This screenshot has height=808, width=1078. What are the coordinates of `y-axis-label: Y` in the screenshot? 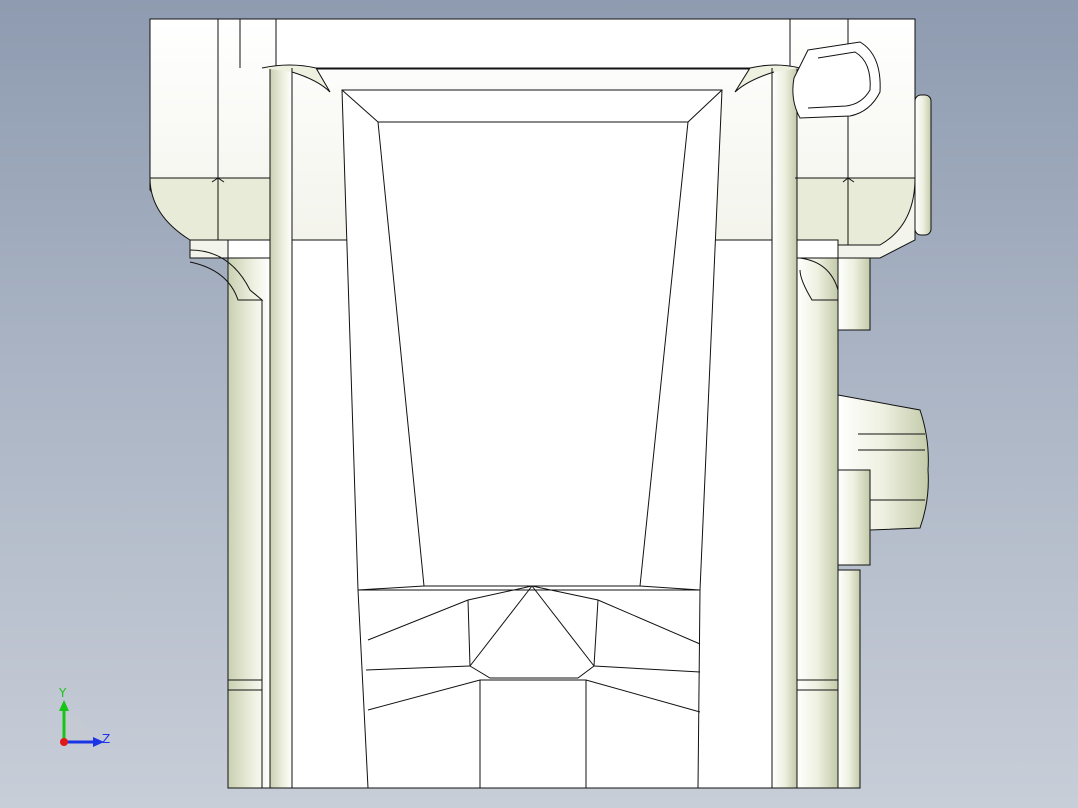 It's located at (63, 693).